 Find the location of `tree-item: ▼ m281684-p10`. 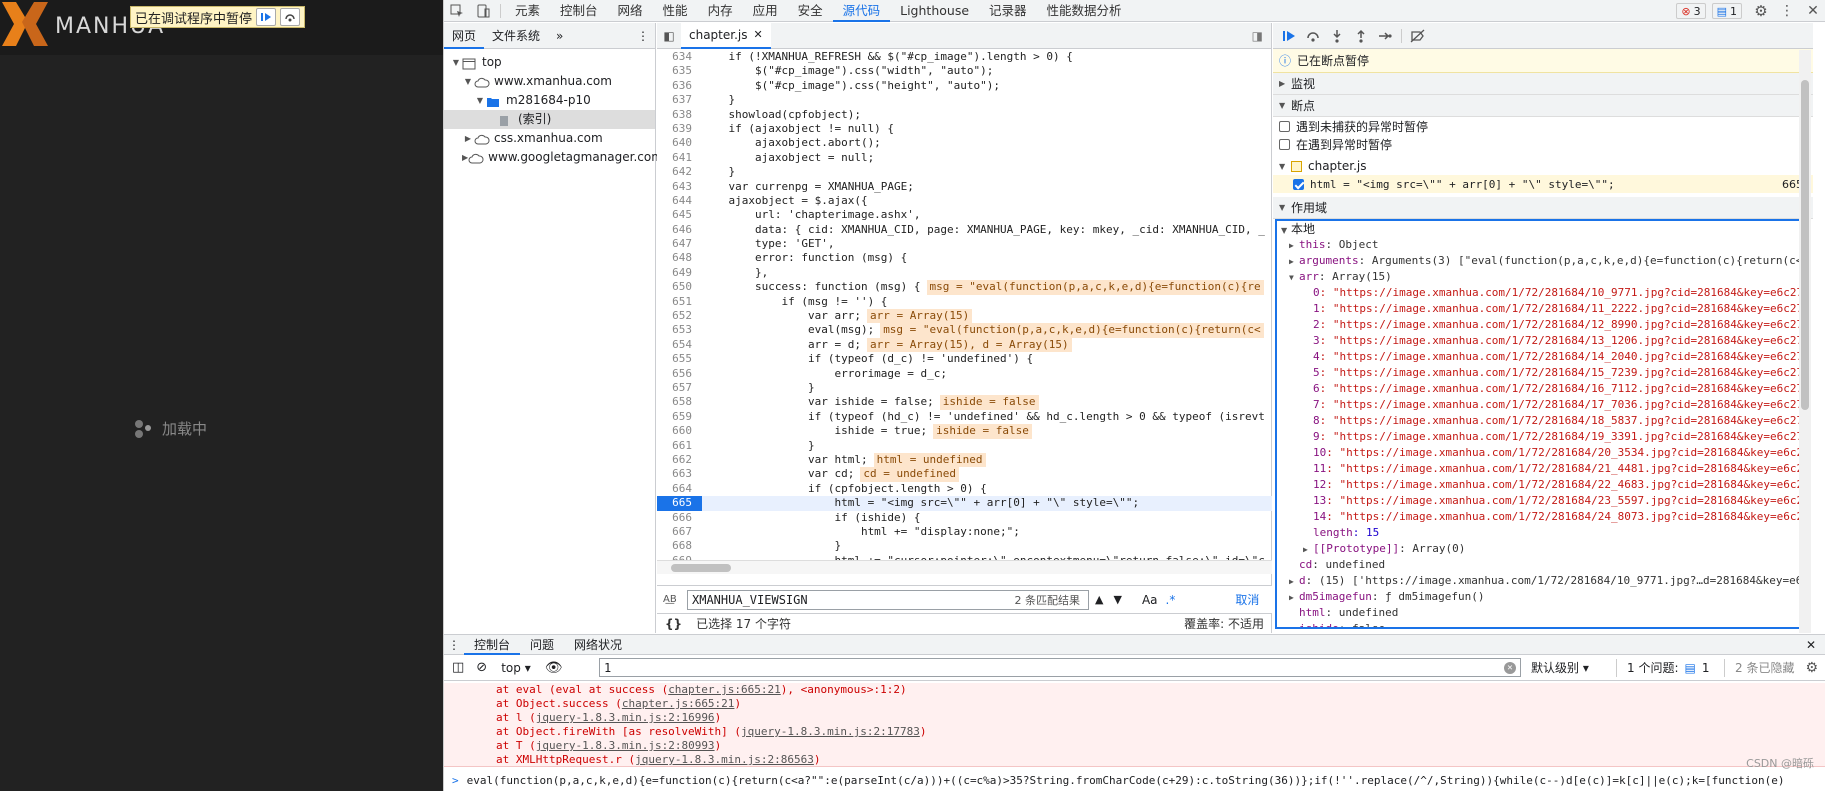

tree-item: ▼ m281684-p10 is located at coordinates (549, 100).